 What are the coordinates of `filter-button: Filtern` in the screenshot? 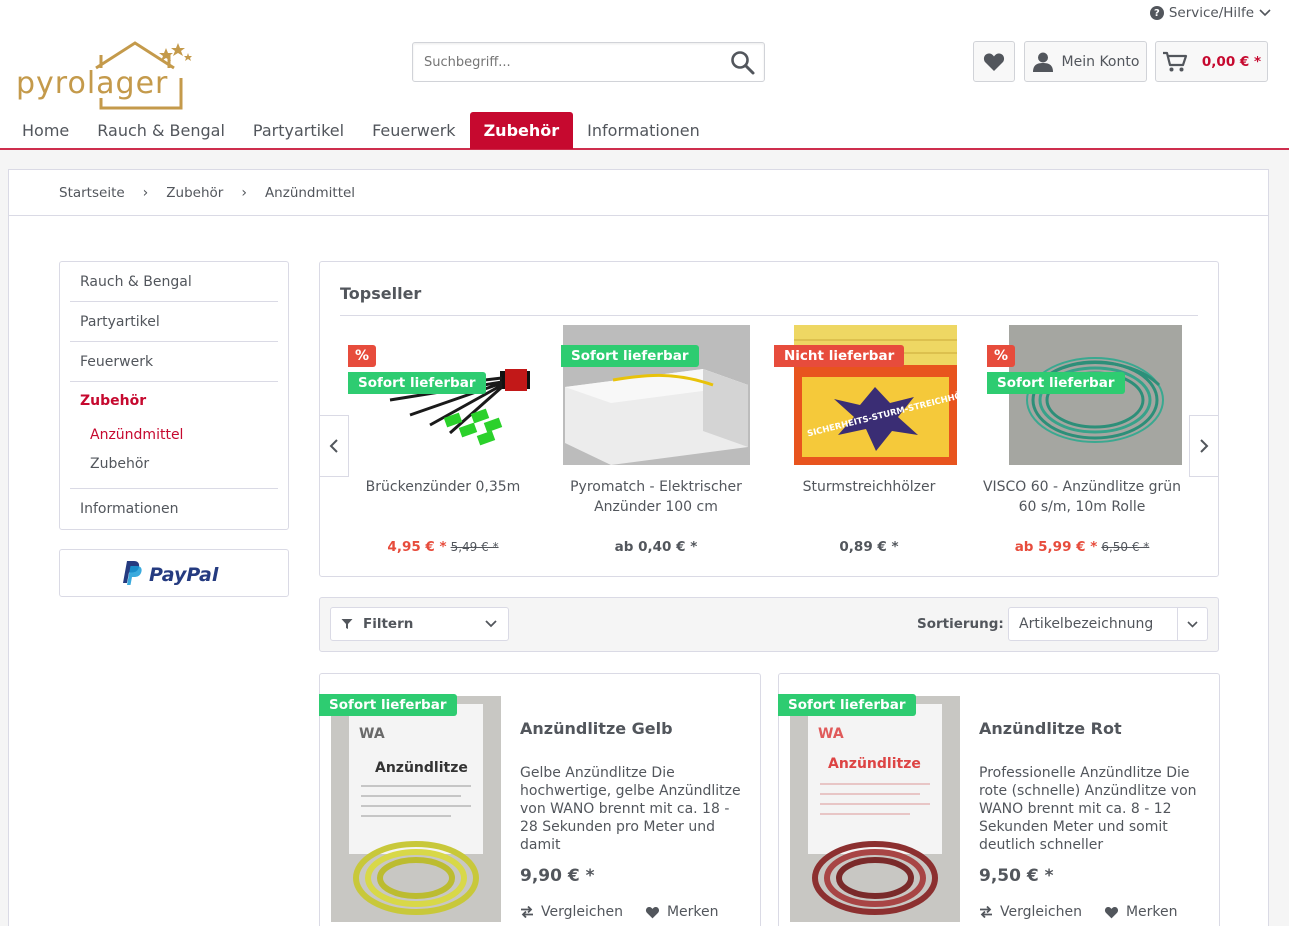 It's located at (419, 624).